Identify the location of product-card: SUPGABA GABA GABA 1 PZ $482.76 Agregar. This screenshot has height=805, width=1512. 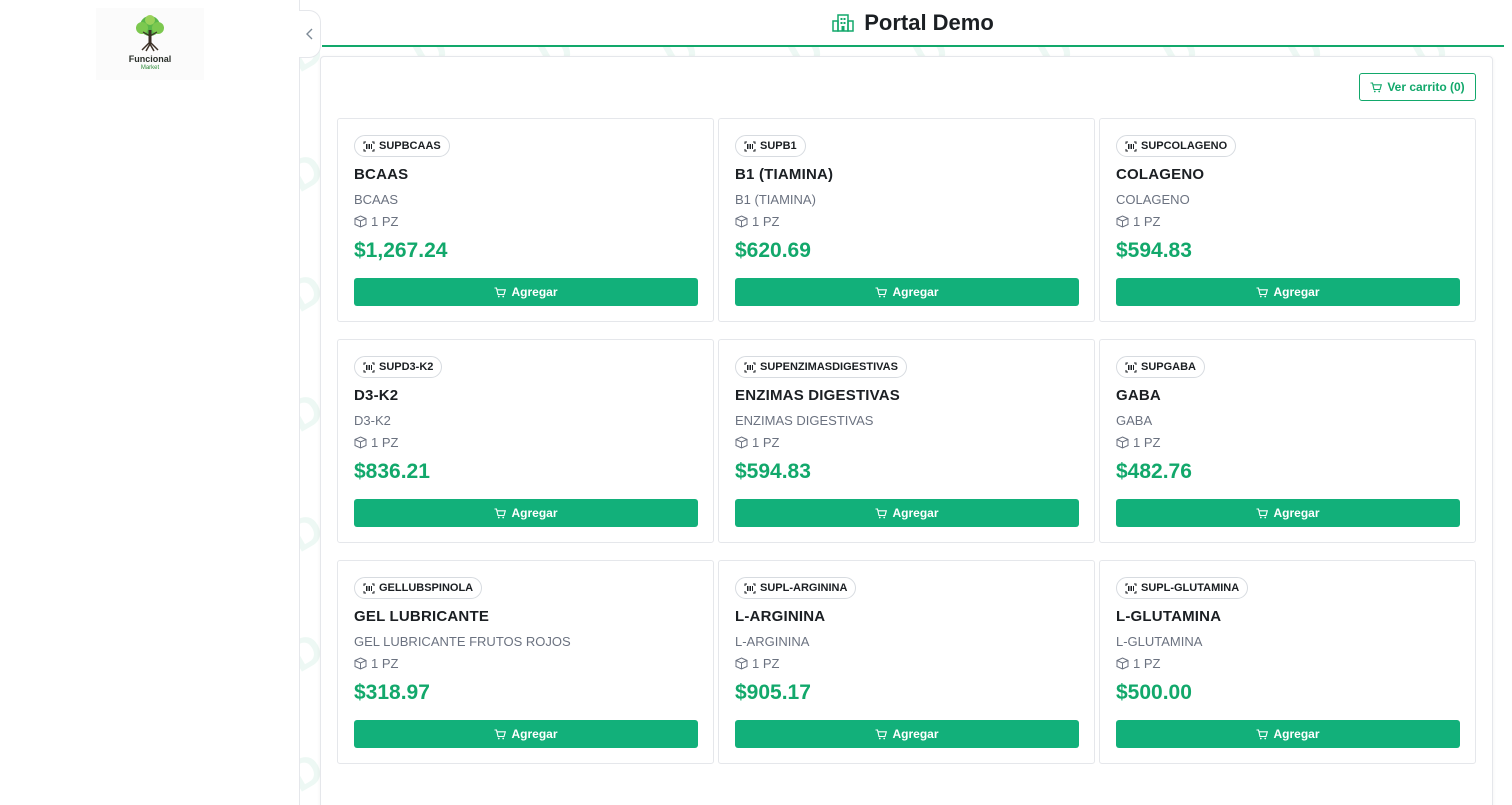
(1287, 441).